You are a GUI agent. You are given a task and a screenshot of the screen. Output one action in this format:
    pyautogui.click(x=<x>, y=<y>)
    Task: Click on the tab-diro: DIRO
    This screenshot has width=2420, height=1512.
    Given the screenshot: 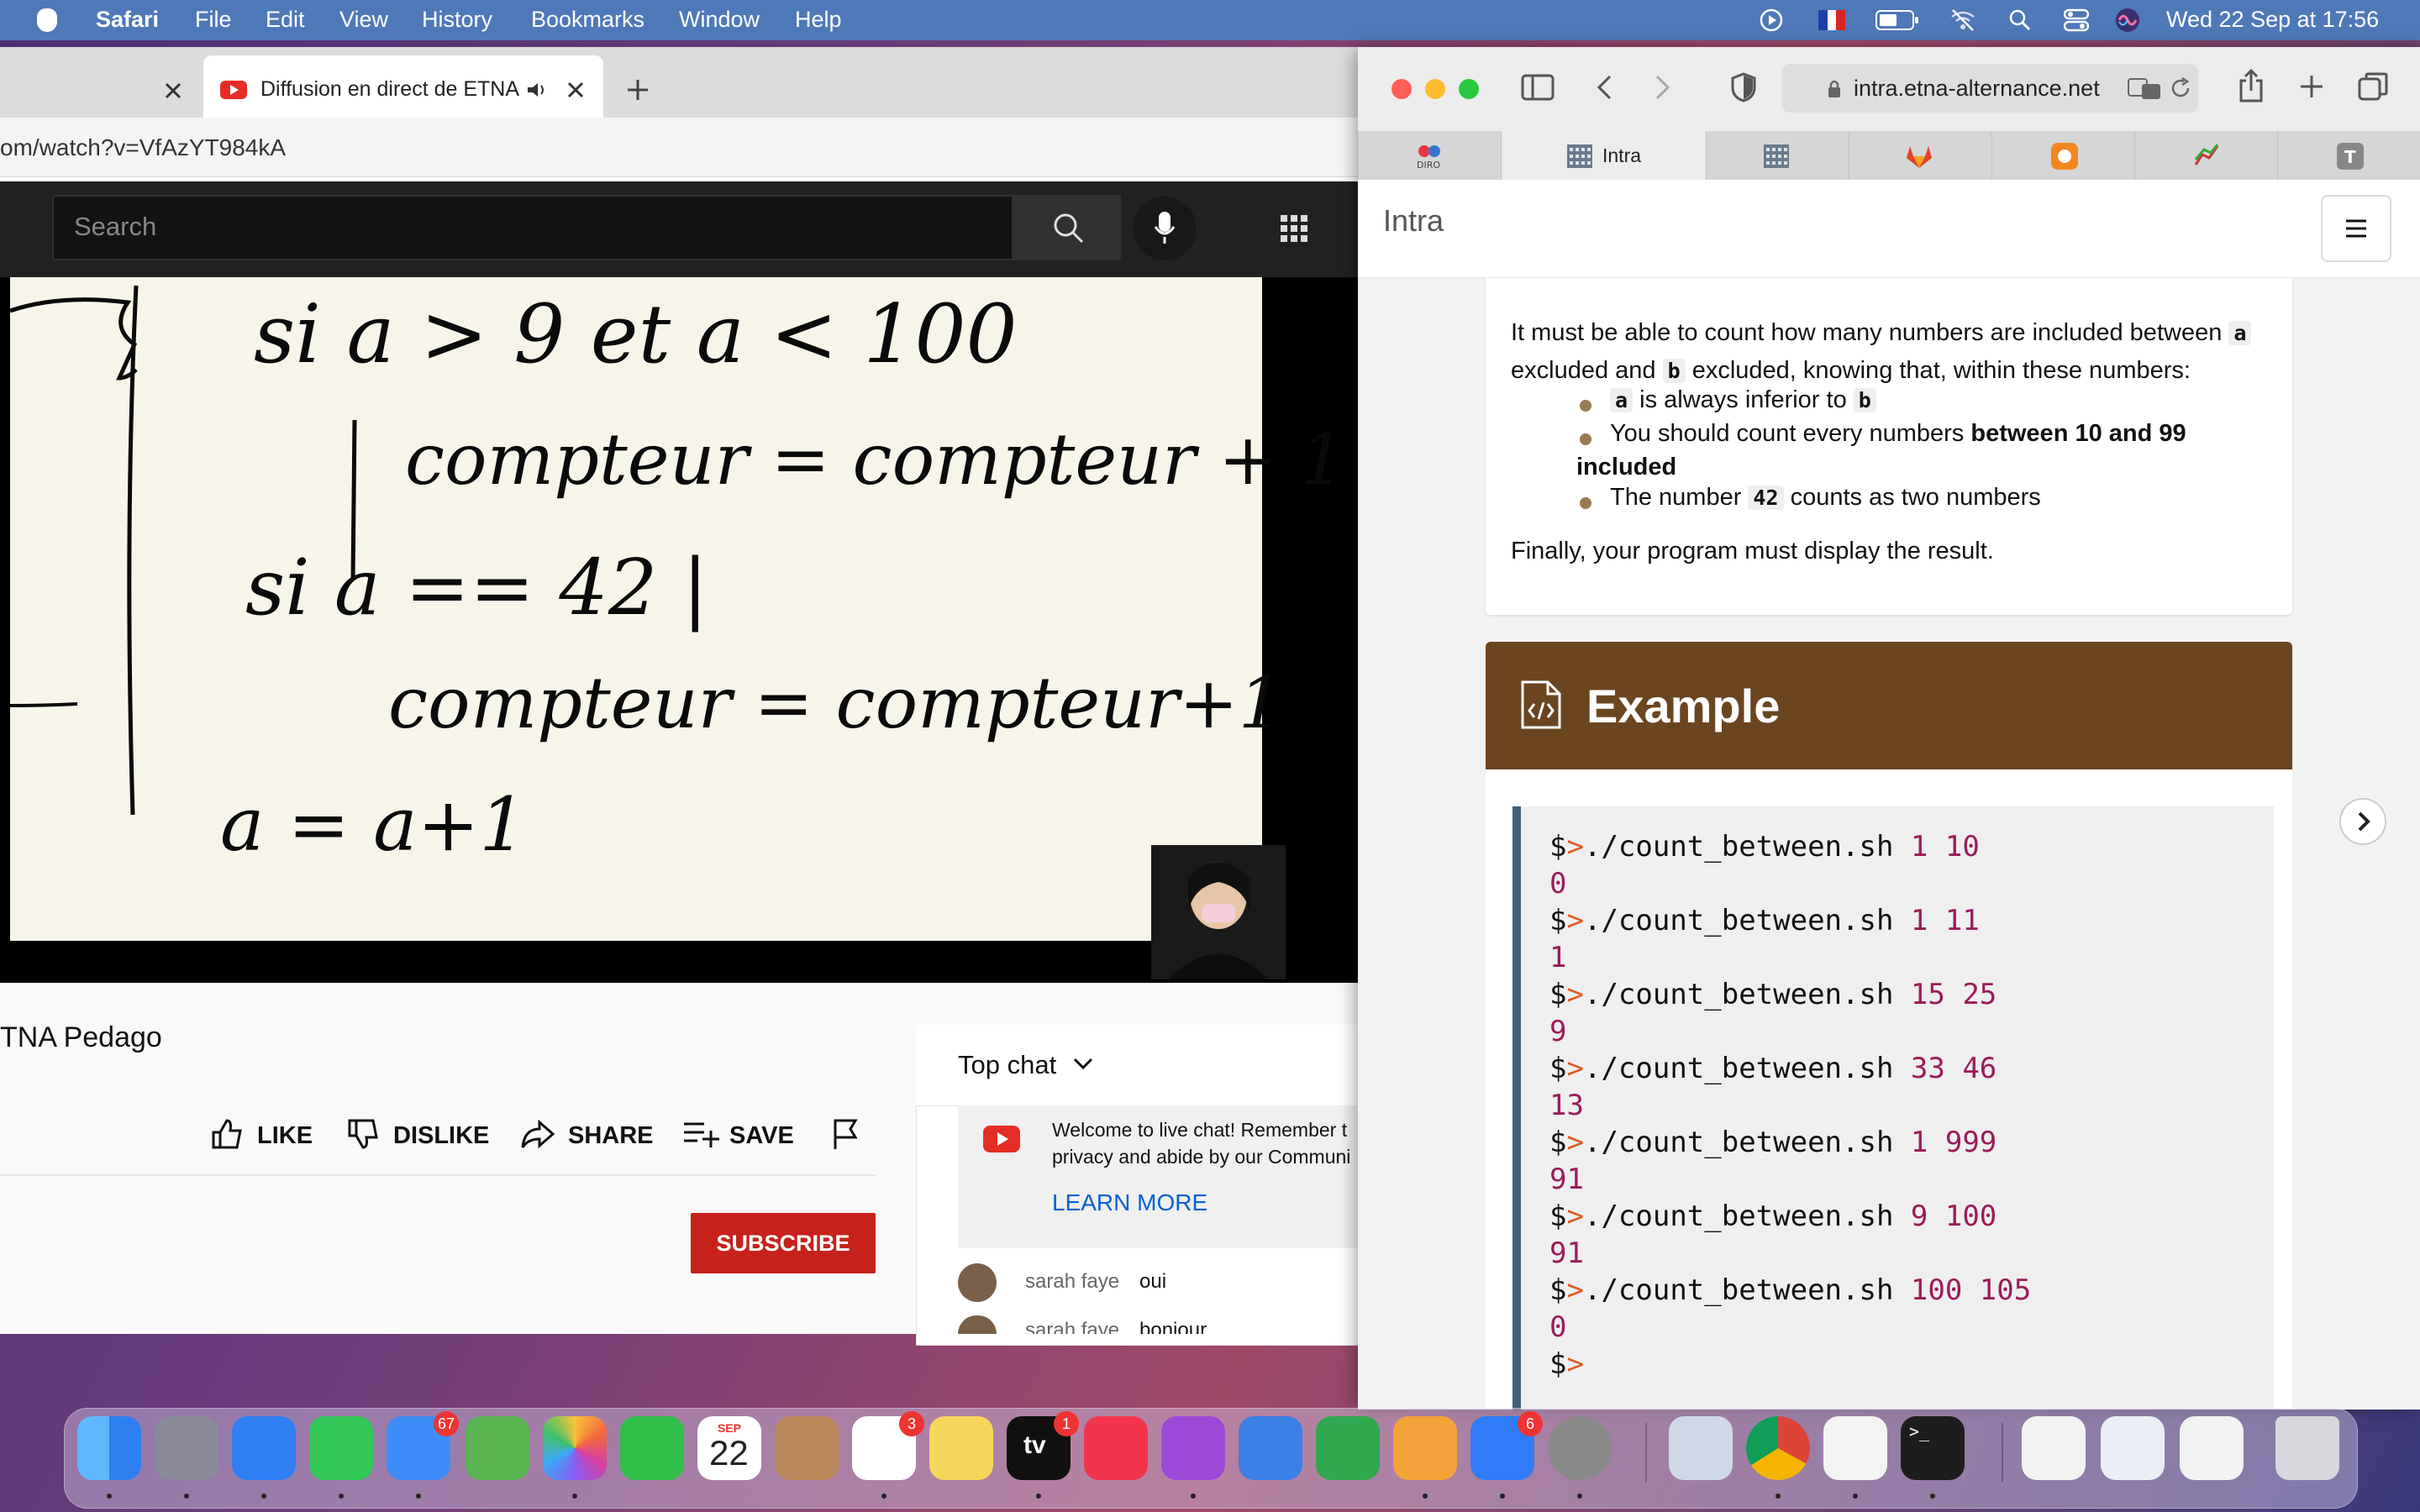 What is the action you would take?
    pyautogui.click(x=1429, y=155)
    